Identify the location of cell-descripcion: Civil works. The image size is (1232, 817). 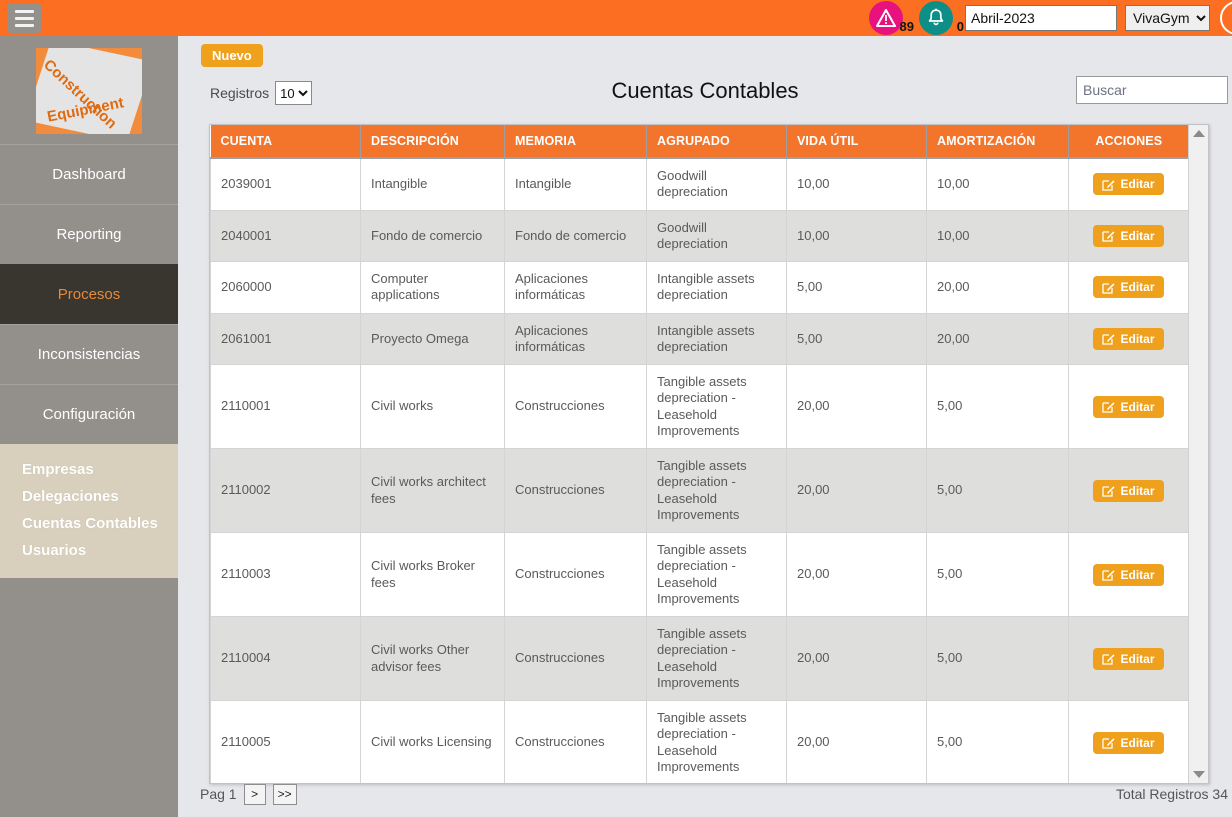
(432, 406).